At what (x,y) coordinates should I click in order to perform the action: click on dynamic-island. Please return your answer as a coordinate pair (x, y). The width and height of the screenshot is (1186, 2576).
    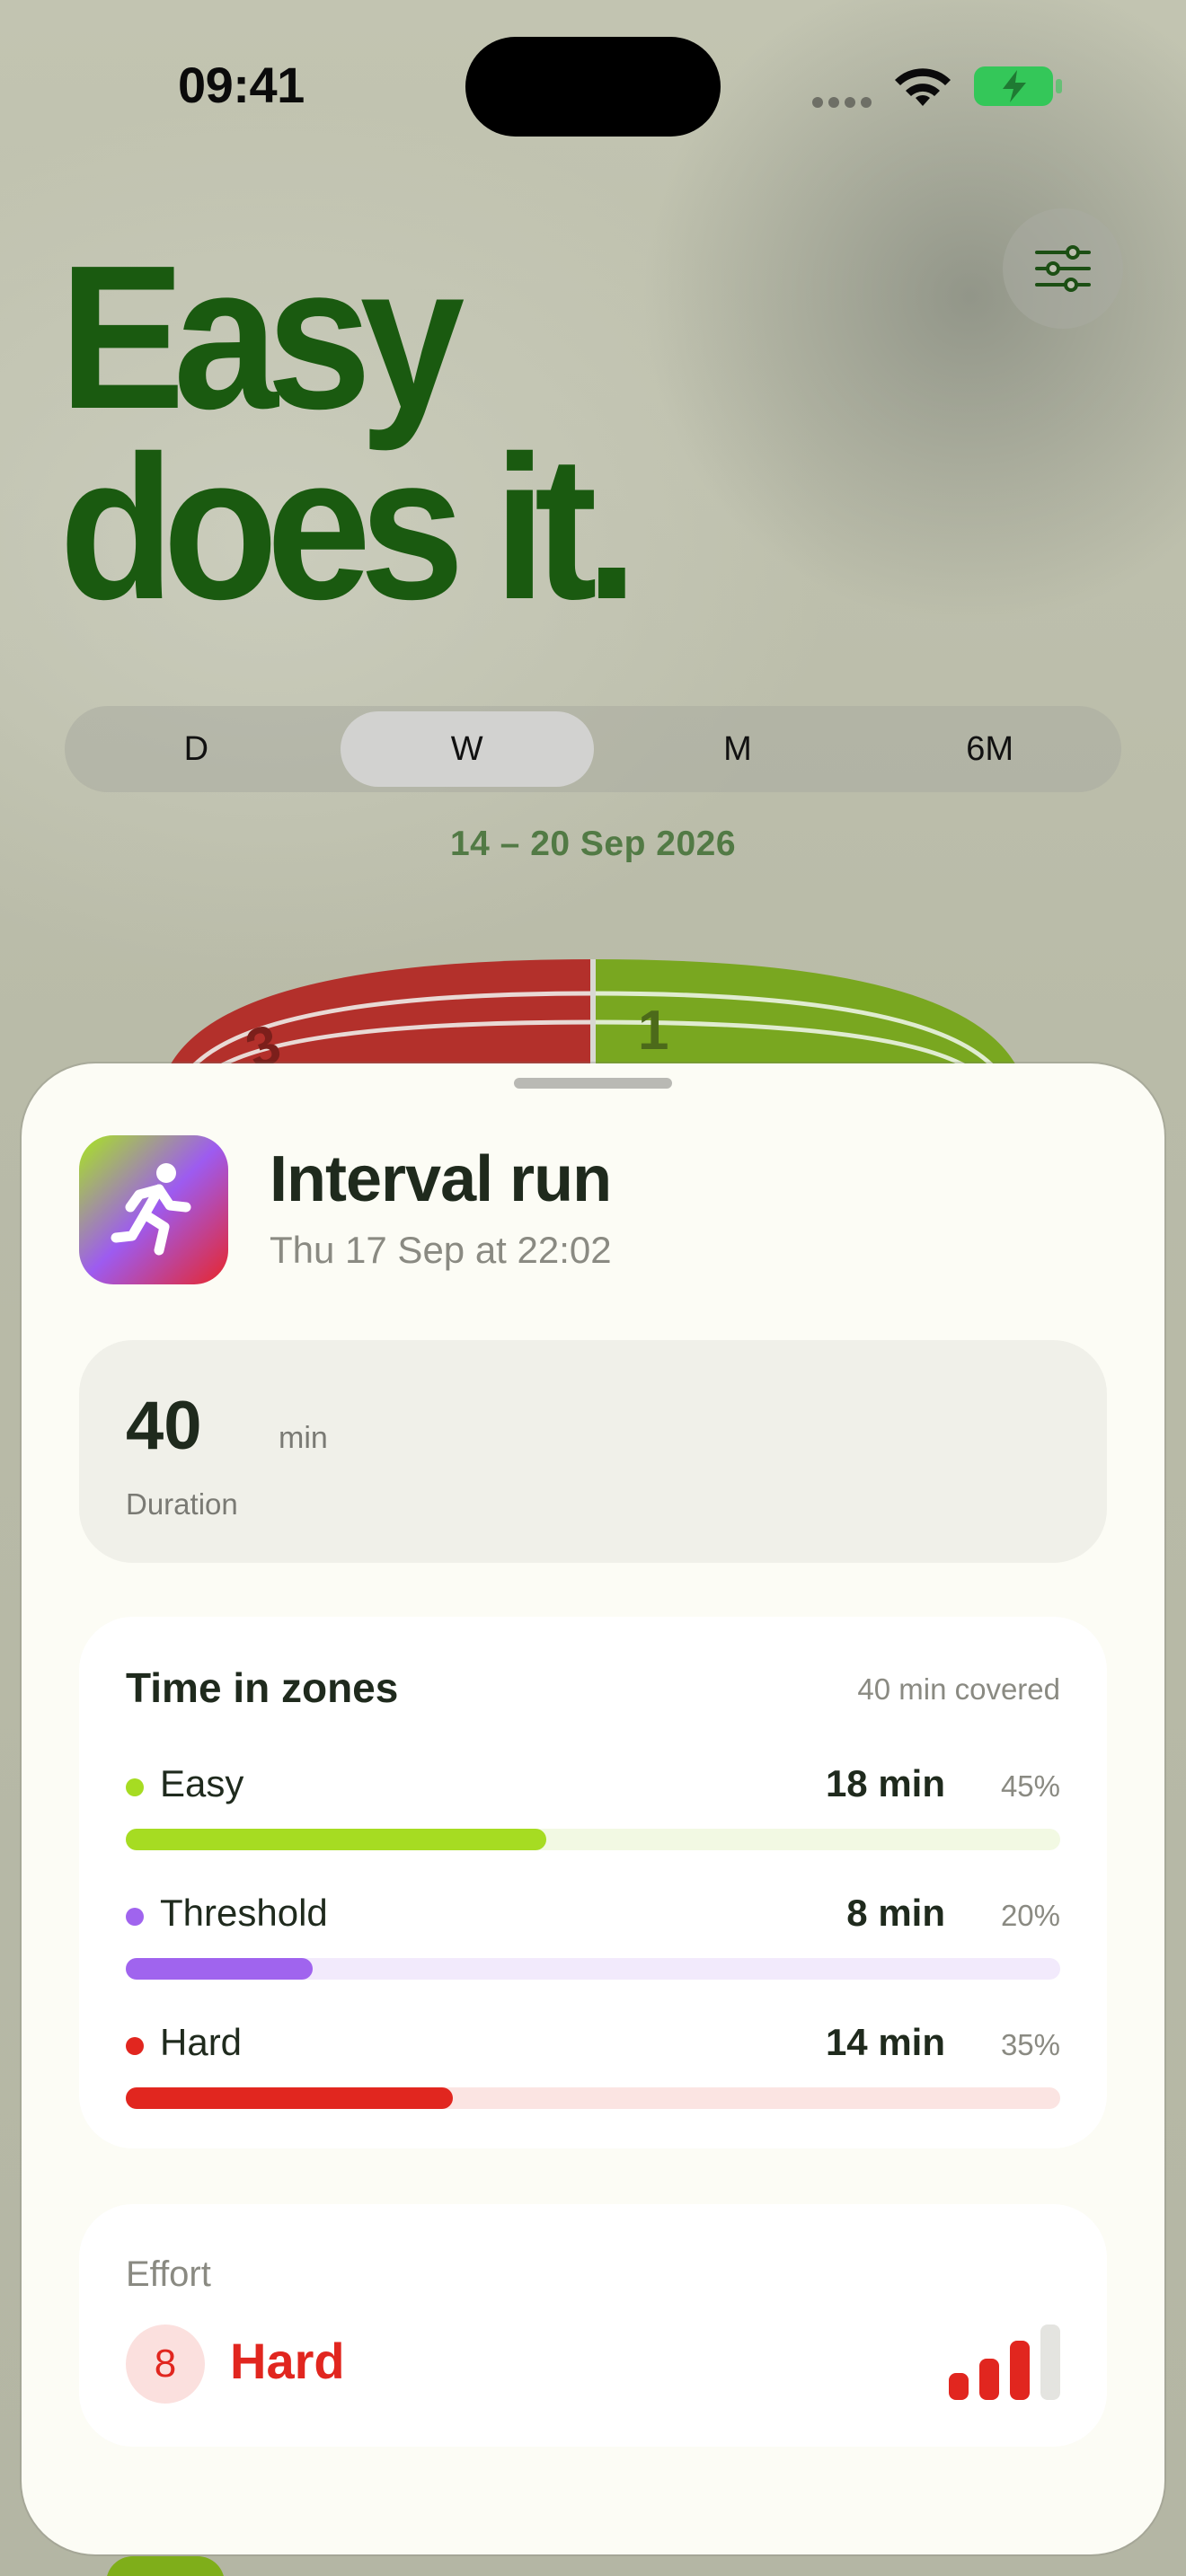
    Looking at the image, I should click on (593, 87).